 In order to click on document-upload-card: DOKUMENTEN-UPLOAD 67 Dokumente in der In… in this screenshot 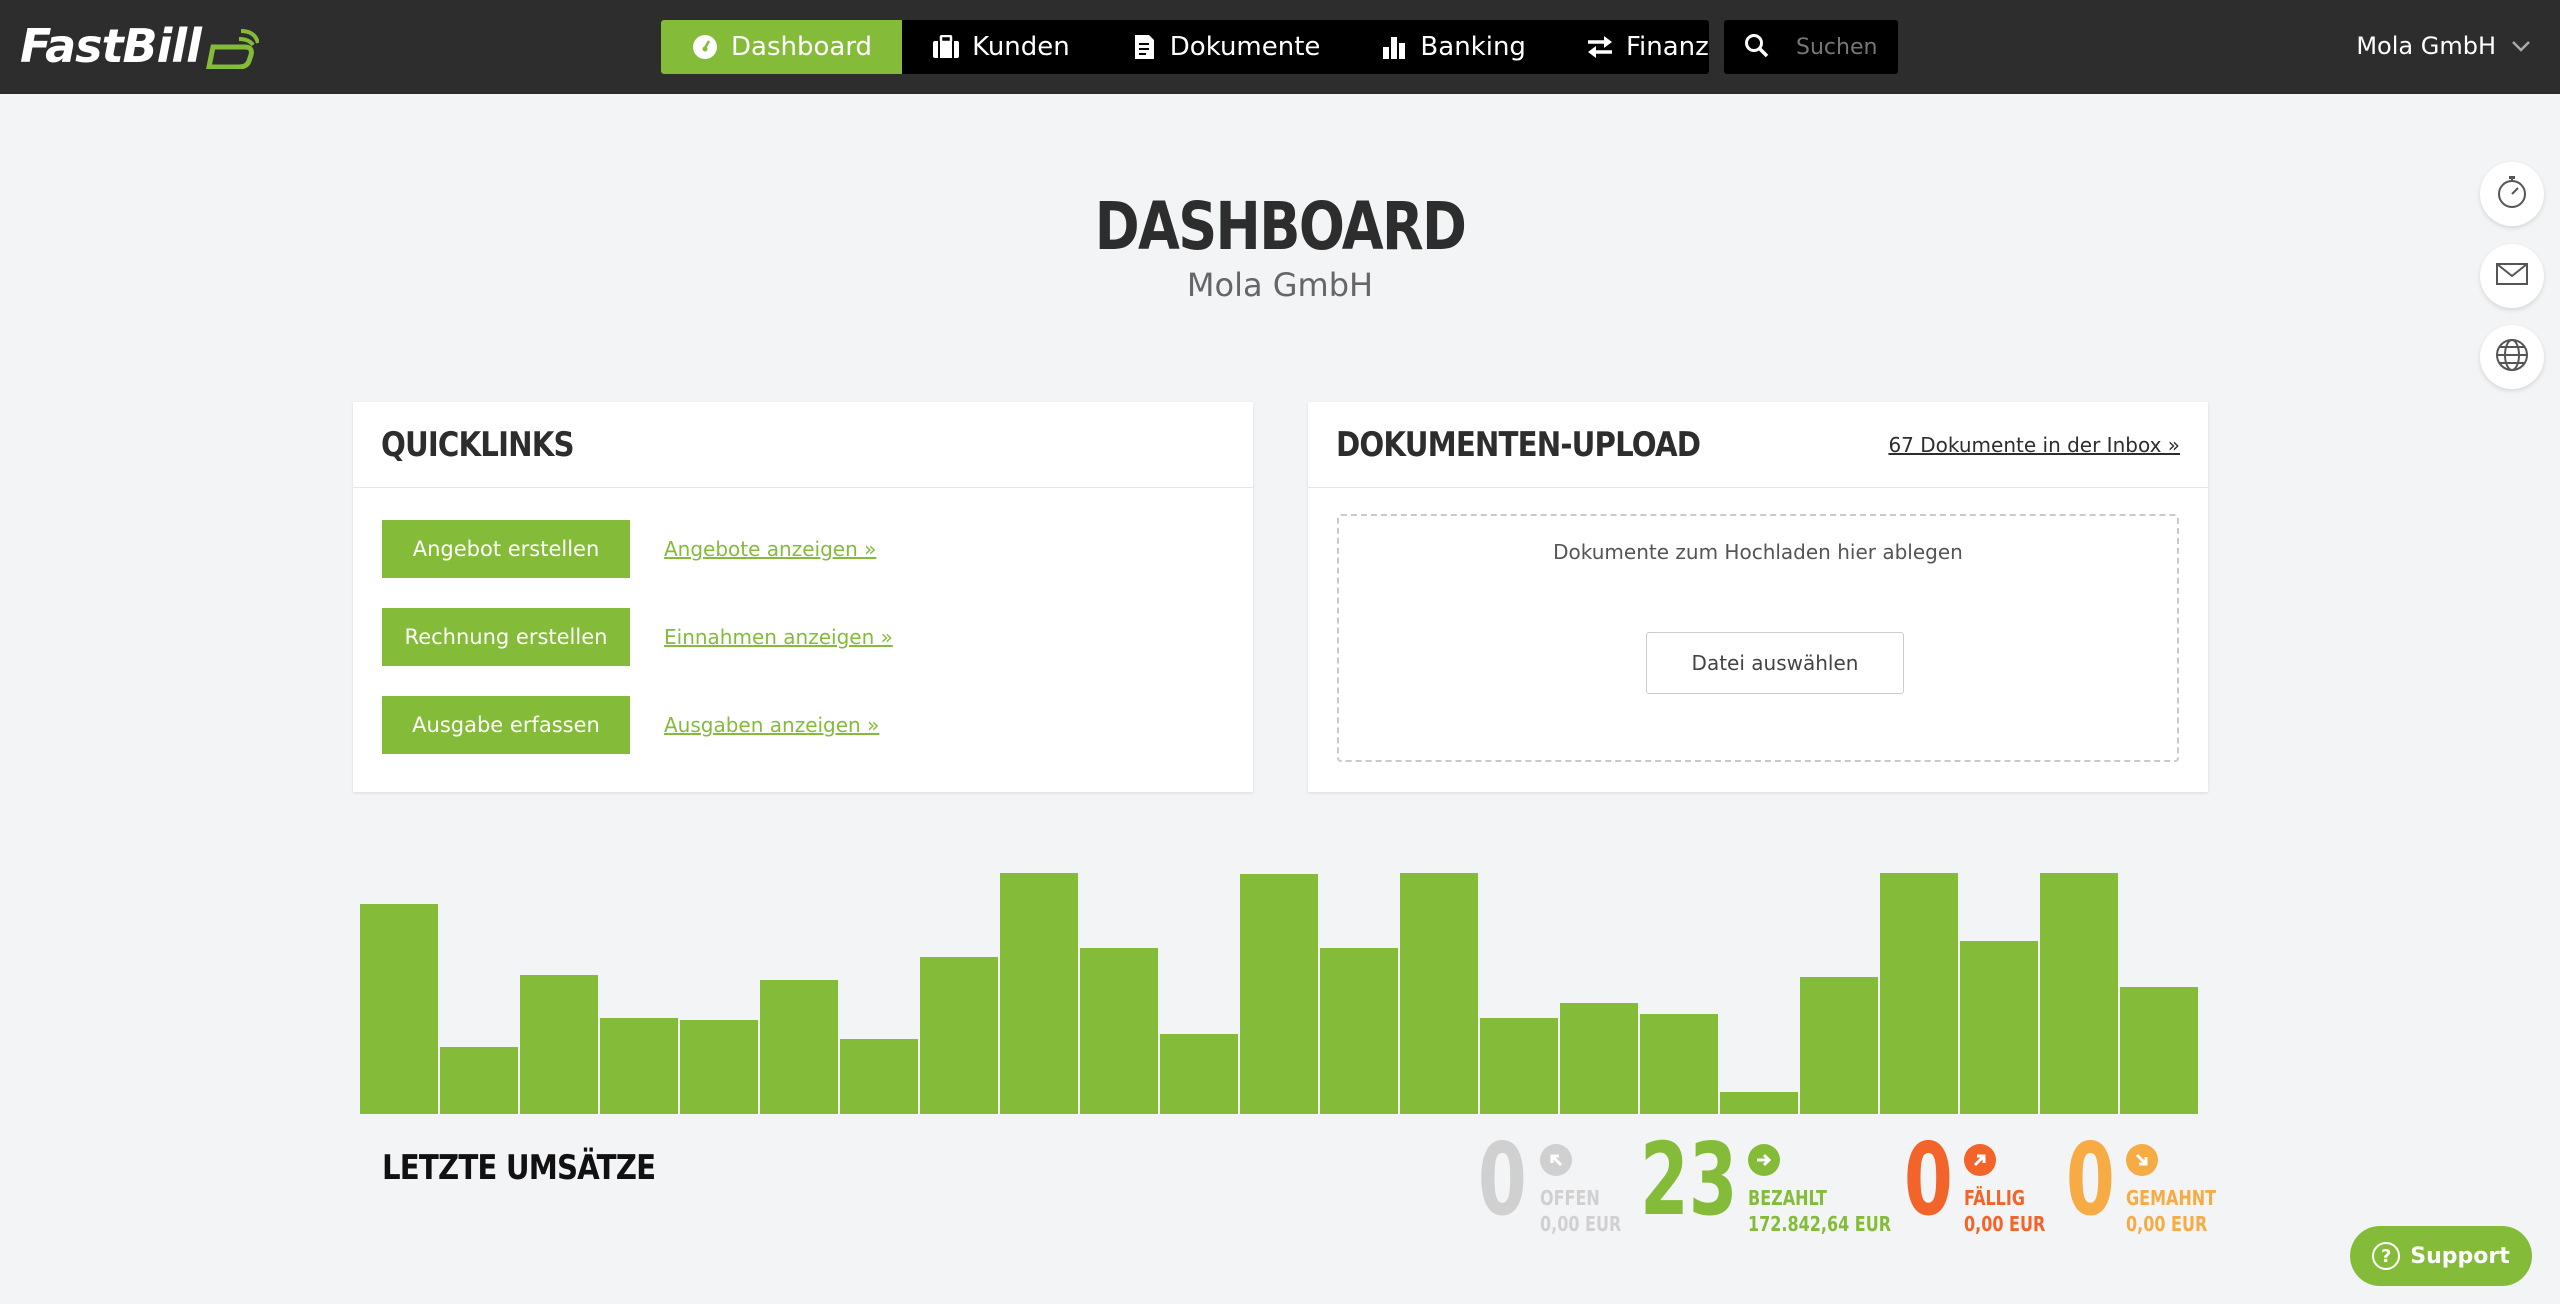, I will do `click(1758, 597)`.